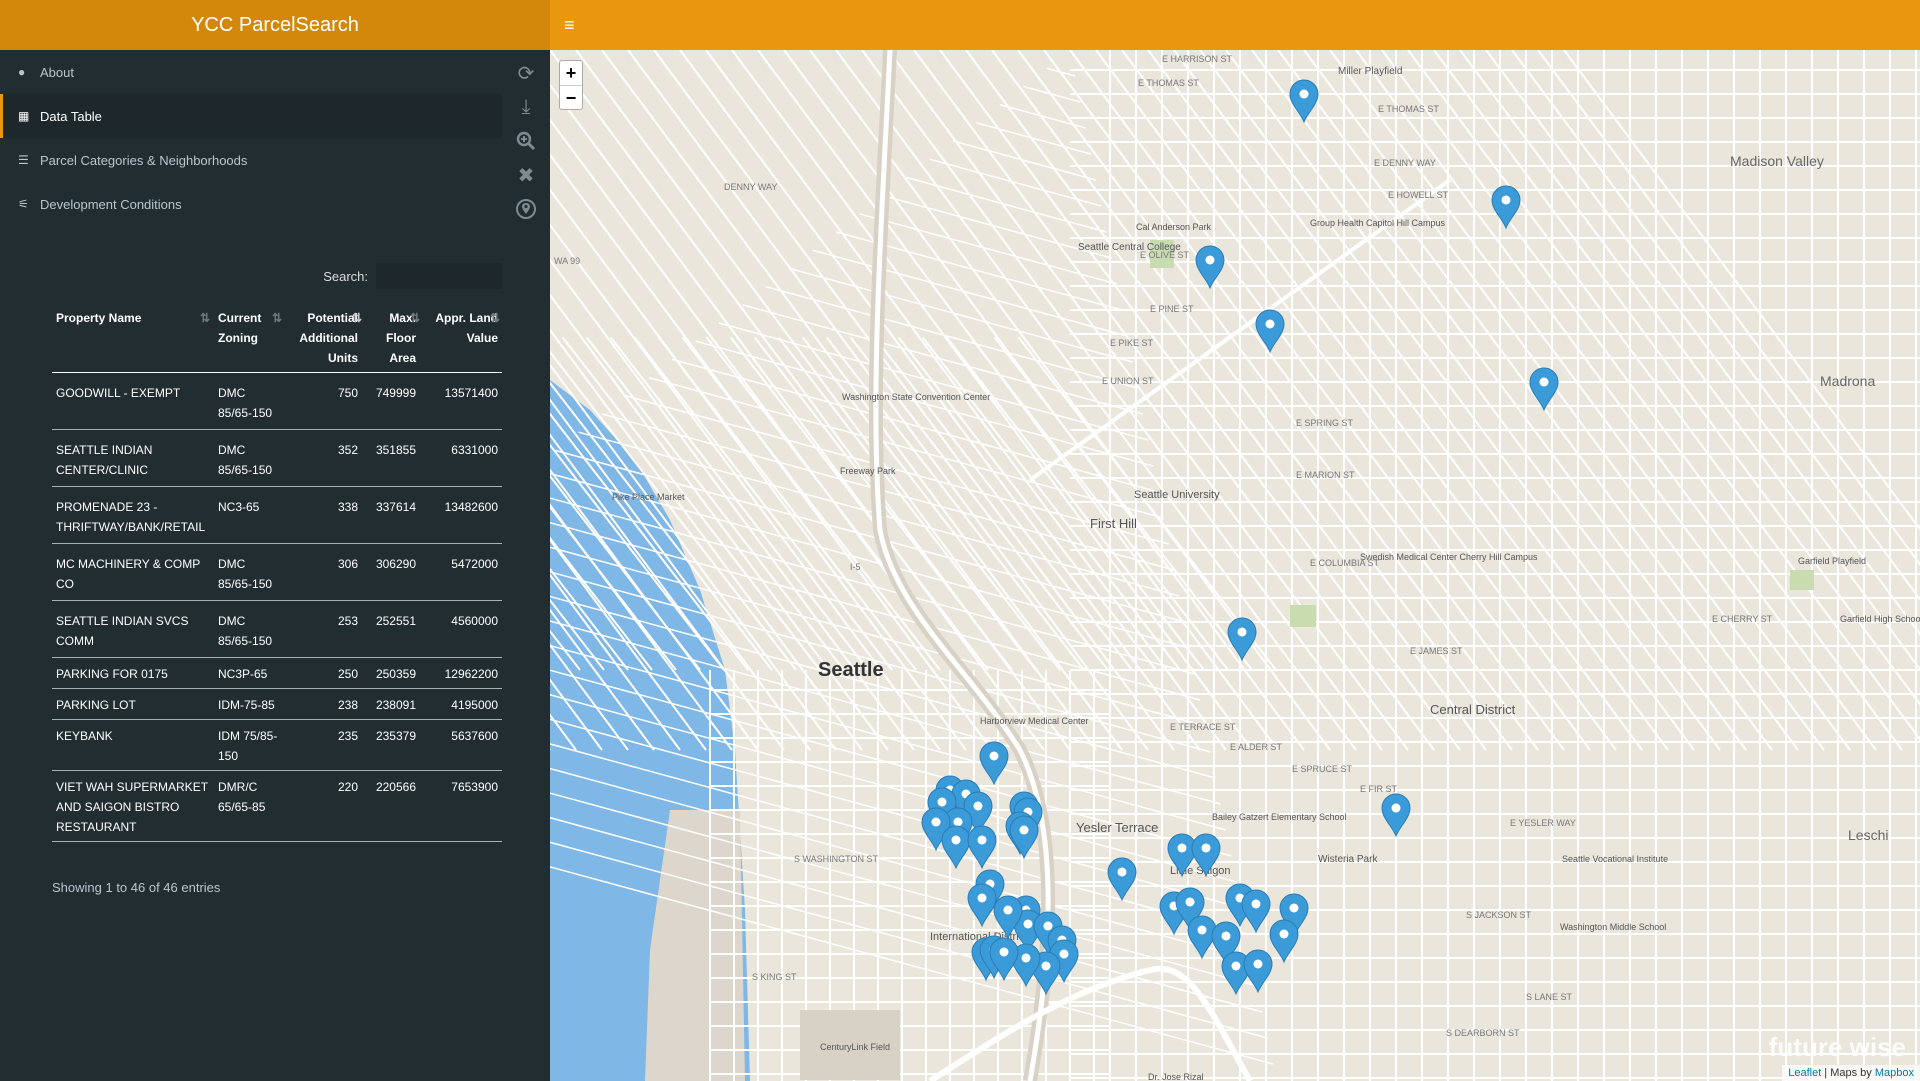 The width and height of the screenshot is (1920, 1081). What do you see at coordinates (526, 73) in the screenshot?
I see `refresh-icon: ⟳` at bounding box center [526, 73].